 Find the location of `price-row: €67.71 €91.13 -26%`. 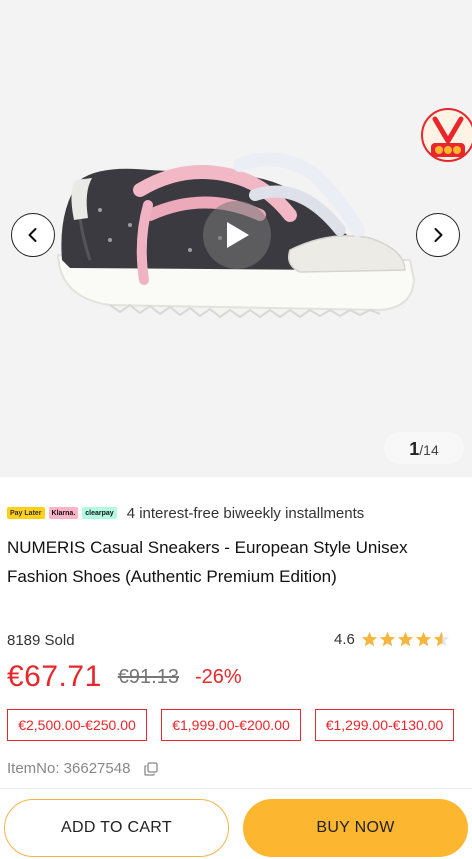

price-row: €67.71 €91.13 -26% is located at coordinates (124, 677).